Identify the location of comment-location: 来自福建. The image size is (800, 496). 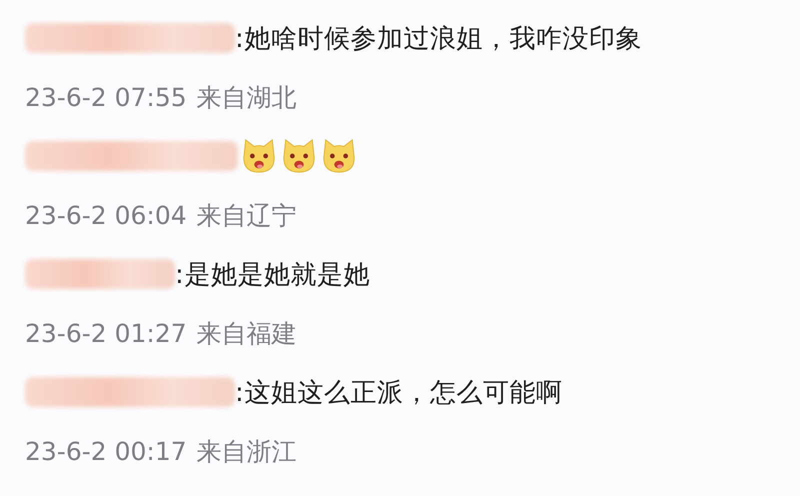
(246, 334).